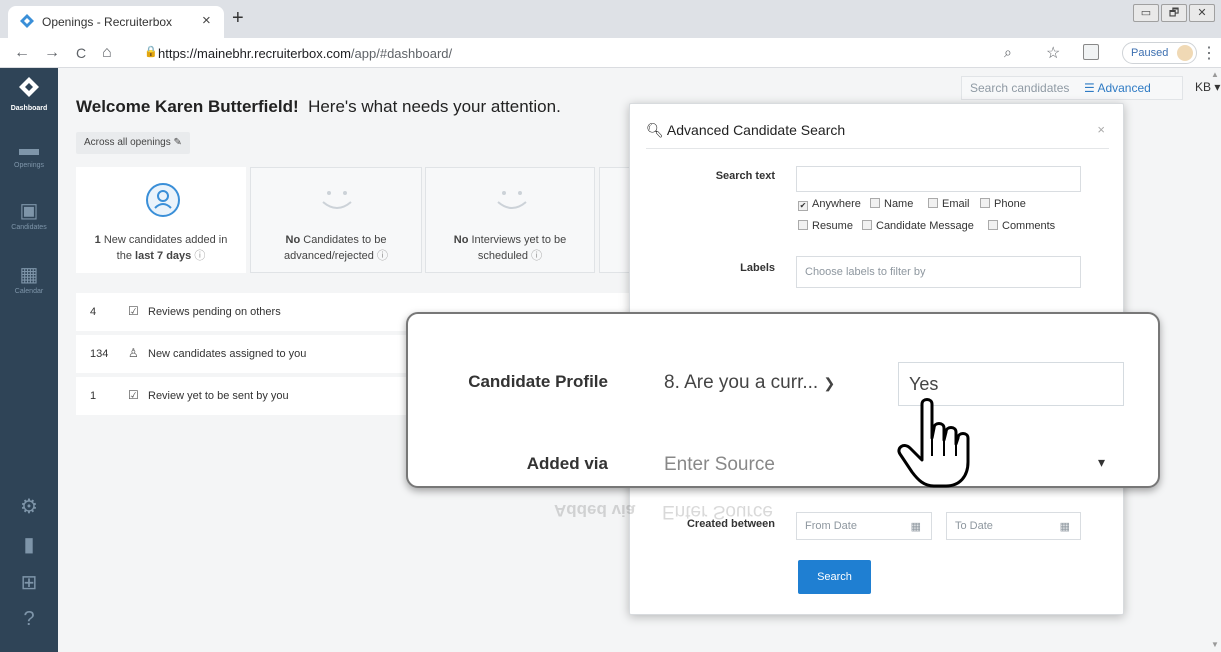 Image resolution: width=1221 pixels, height=652 pixels. Describe the element at coordinates (1020, 88) in the screenshot. I see `search-placeholder: Search candidates` at that location.